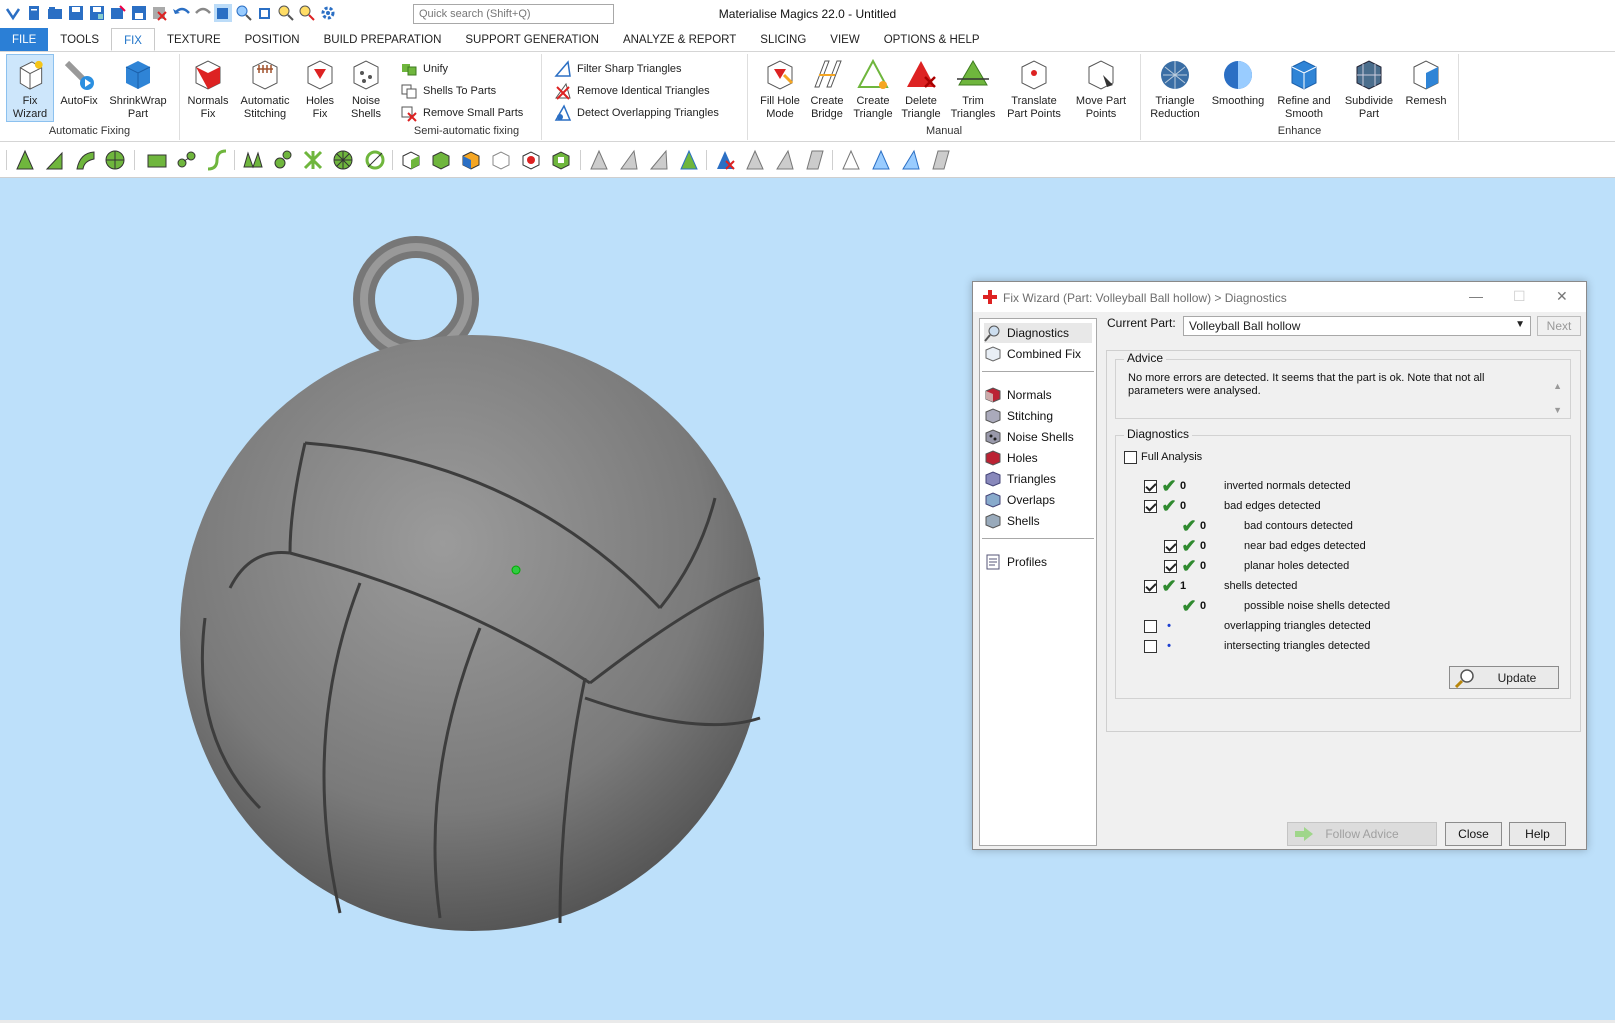  I want to click on translate-part-points-button: Translate Part Points, so click(1034, 87).